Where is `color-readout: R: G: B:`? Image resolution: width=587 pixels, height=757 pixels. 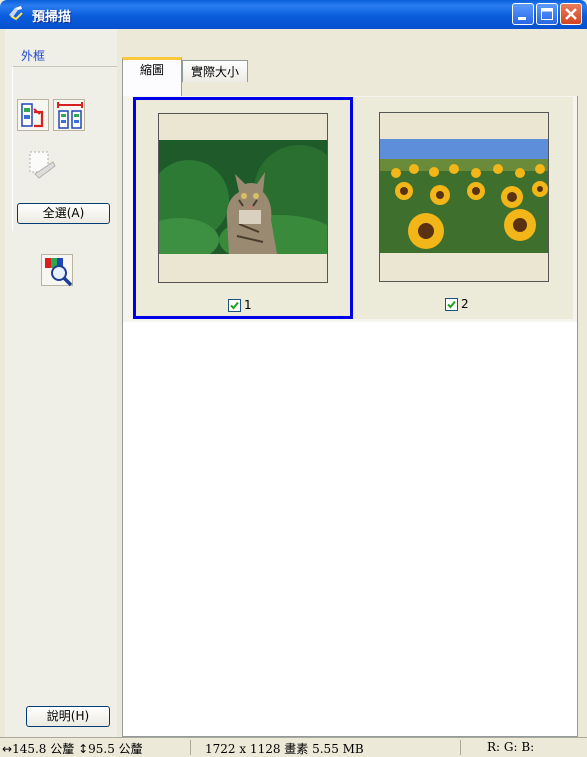 color-readout: R: G: B: is located at coordinates (511, 747).